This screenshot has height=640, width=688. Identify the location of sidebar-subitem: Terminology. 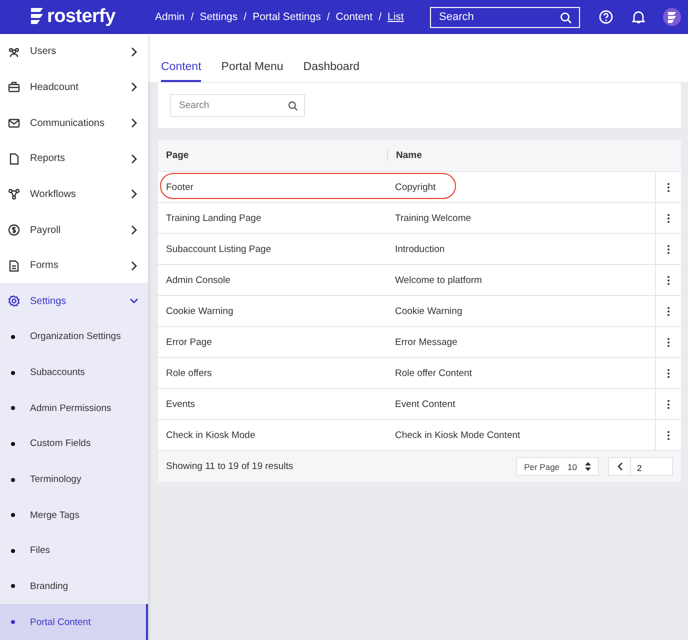
(74, 480).